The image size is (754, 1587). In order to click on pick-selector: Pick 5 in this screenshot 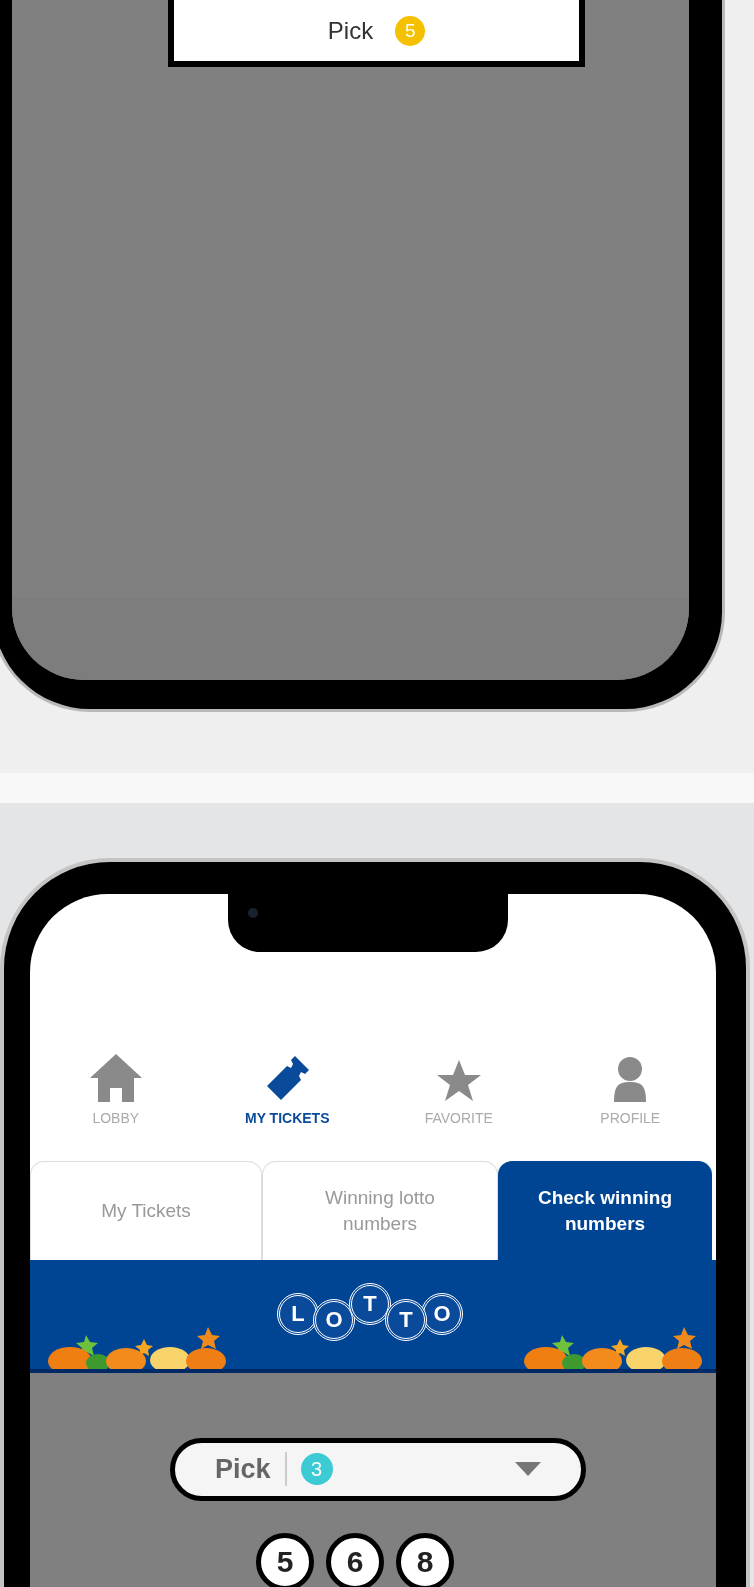, I will do `click(376, 33)`.